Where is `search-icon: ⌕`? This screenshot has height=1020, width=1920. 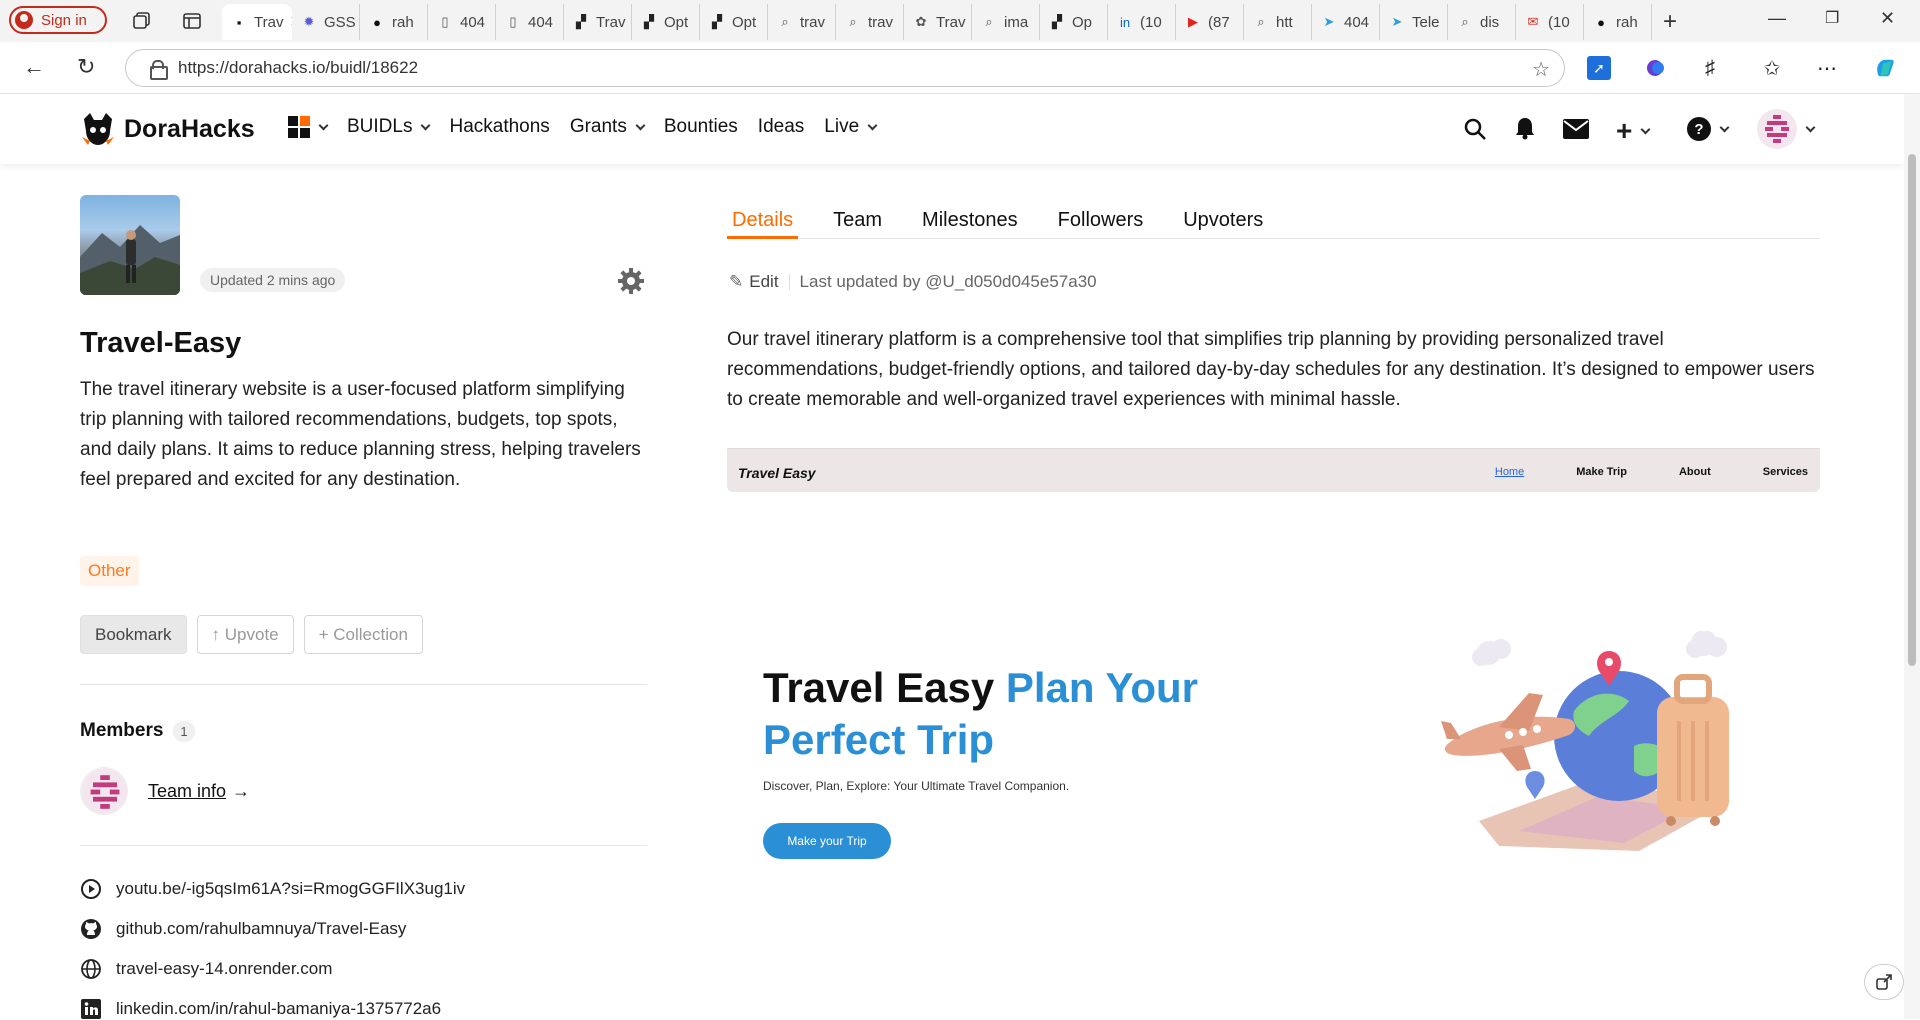 search-icon: ⌕ is located at coordinates (1261, 21).